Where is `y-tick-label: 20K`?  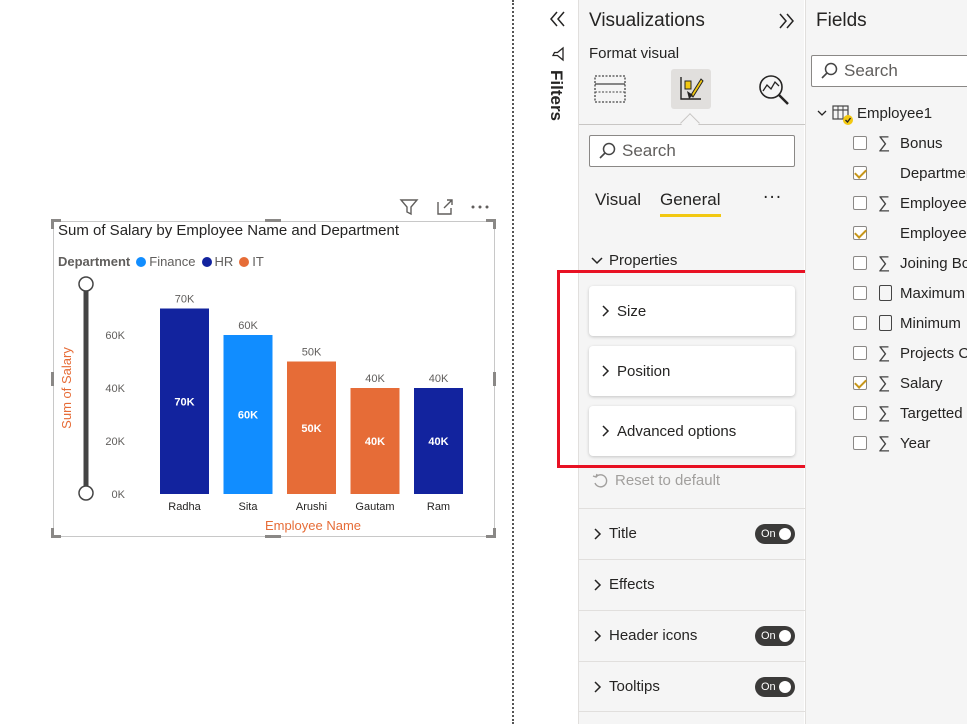 y-tick-label: 20K is located at coordinates (115, 442).